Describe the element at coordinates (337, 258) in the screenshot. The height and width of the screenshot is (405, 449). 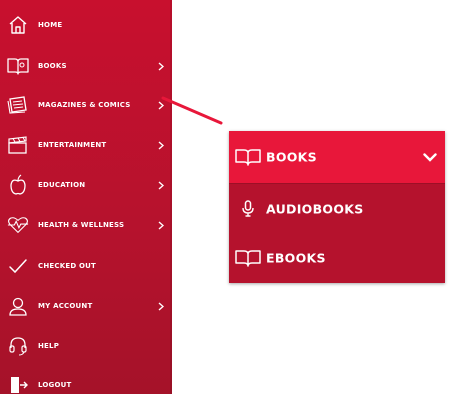
I see `dropdown-item-ebooks: EBOOKS` at that location.